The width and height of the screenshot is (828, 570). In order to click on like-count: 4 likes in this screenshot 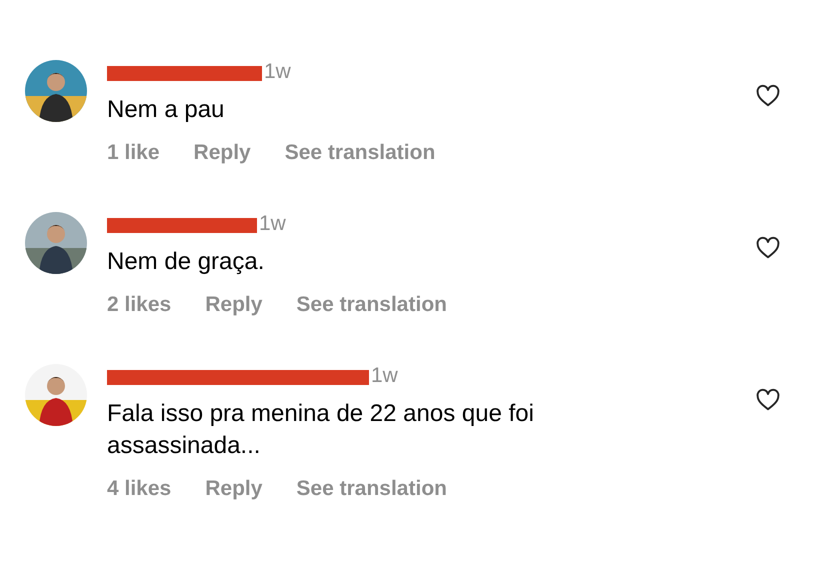, I will do `click(139, 489)`.